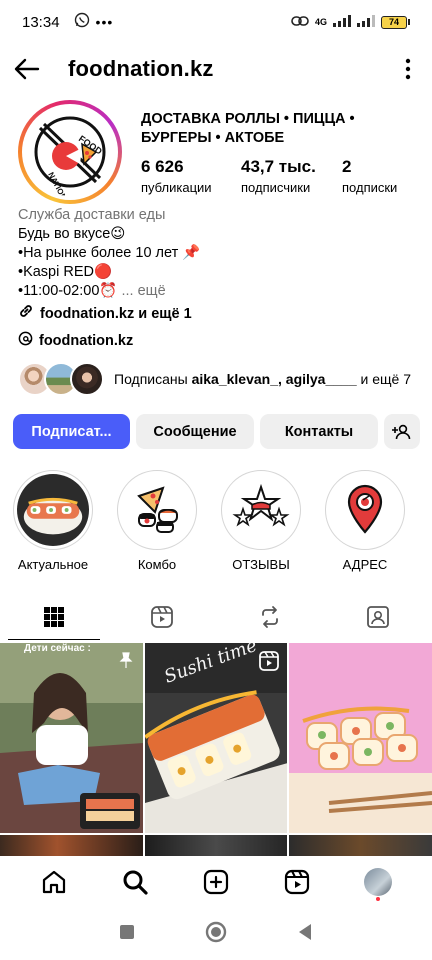 Image resolution: width=432 pixels, height=960 pixels. What do you see at coordinates (408, 69) in the screenshot?
I see `more-options-icon` at bounding box center [408, 69].